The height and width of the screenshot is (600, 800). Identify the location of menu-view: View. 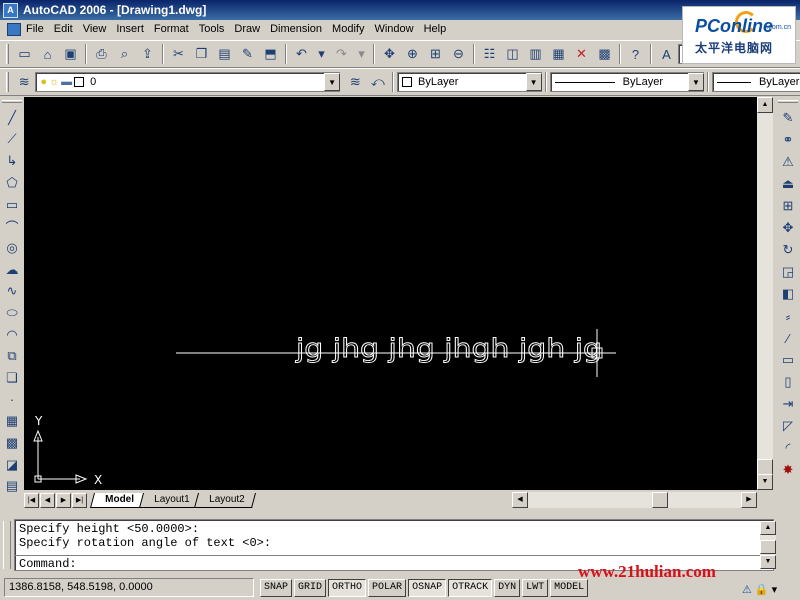
(95, 29).